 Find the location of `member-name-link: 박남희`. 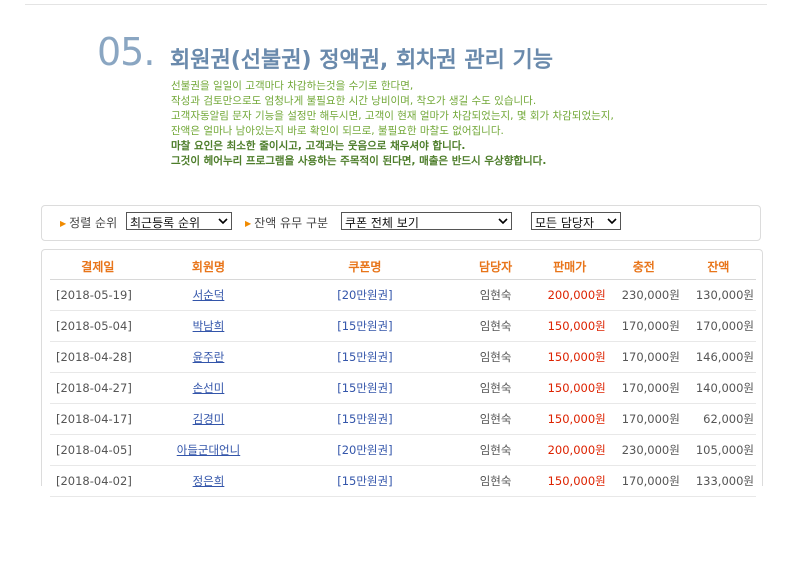

member-name-link: 박남희 is located at coordinates (209, 326).